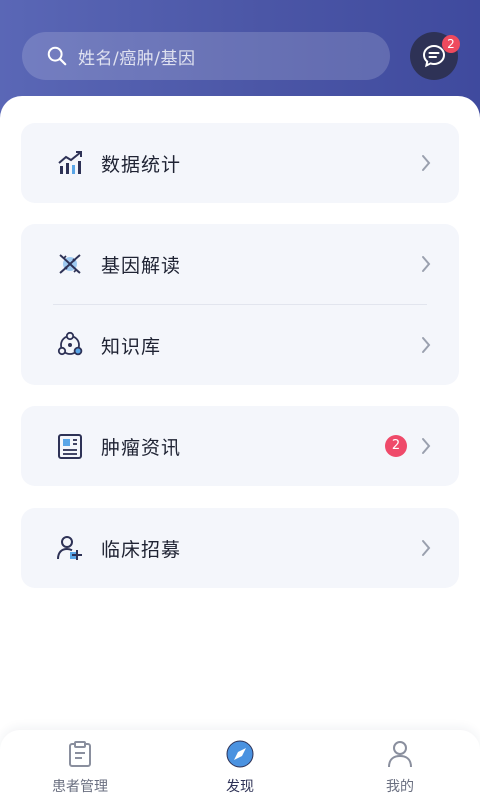 The height and width of the screenshot is (800, 480). I want to click on tab-mine: 我的, so click(400, 765).